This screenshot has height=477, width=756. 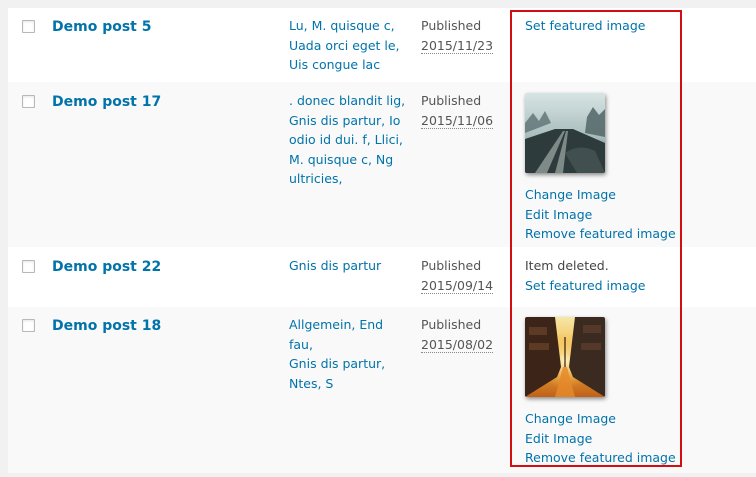 I want to click on category-link: M. quisque c, Ng, so click(x=349, y=160).